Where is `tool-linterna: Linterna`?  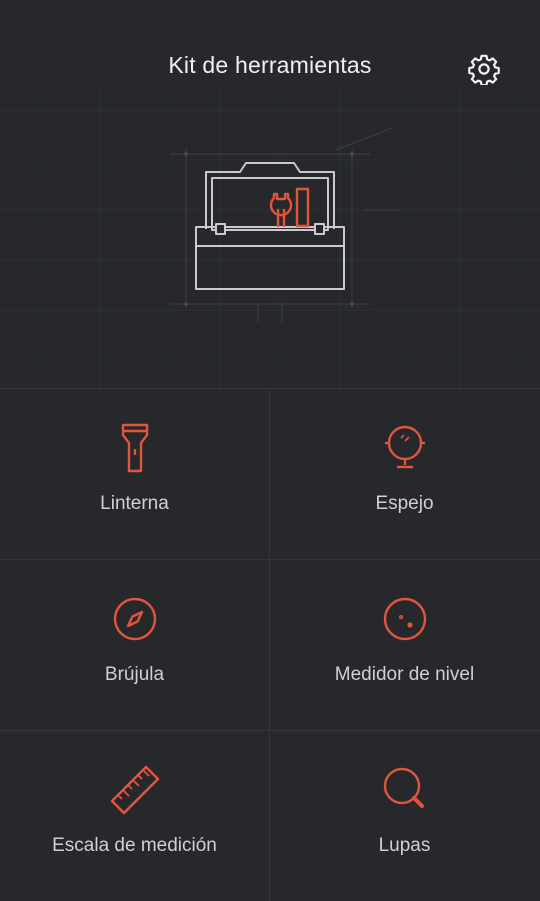
tool-linterna: Linterna is located at coordinates (134, 474).